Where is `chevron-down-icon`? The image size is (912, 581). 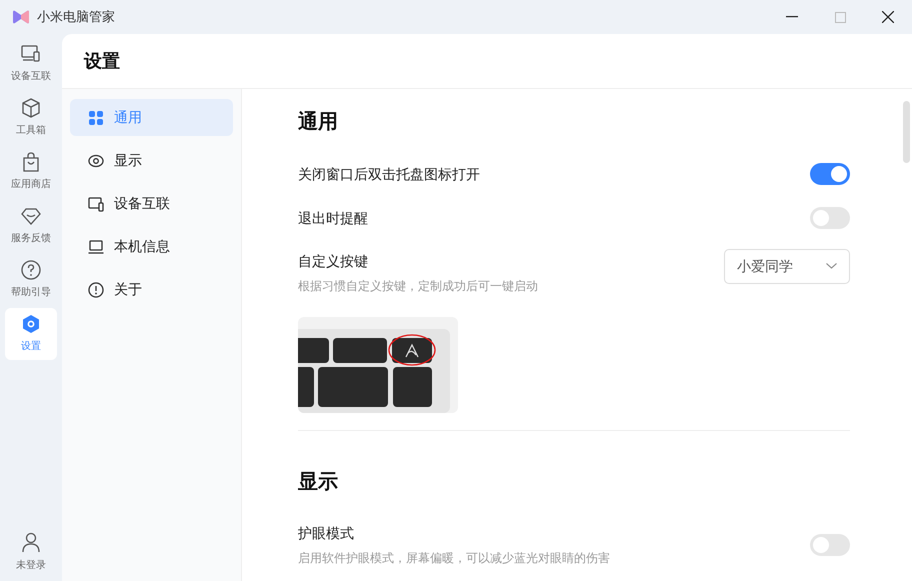 chevron-down-icon is located at coordinates (831, 266).